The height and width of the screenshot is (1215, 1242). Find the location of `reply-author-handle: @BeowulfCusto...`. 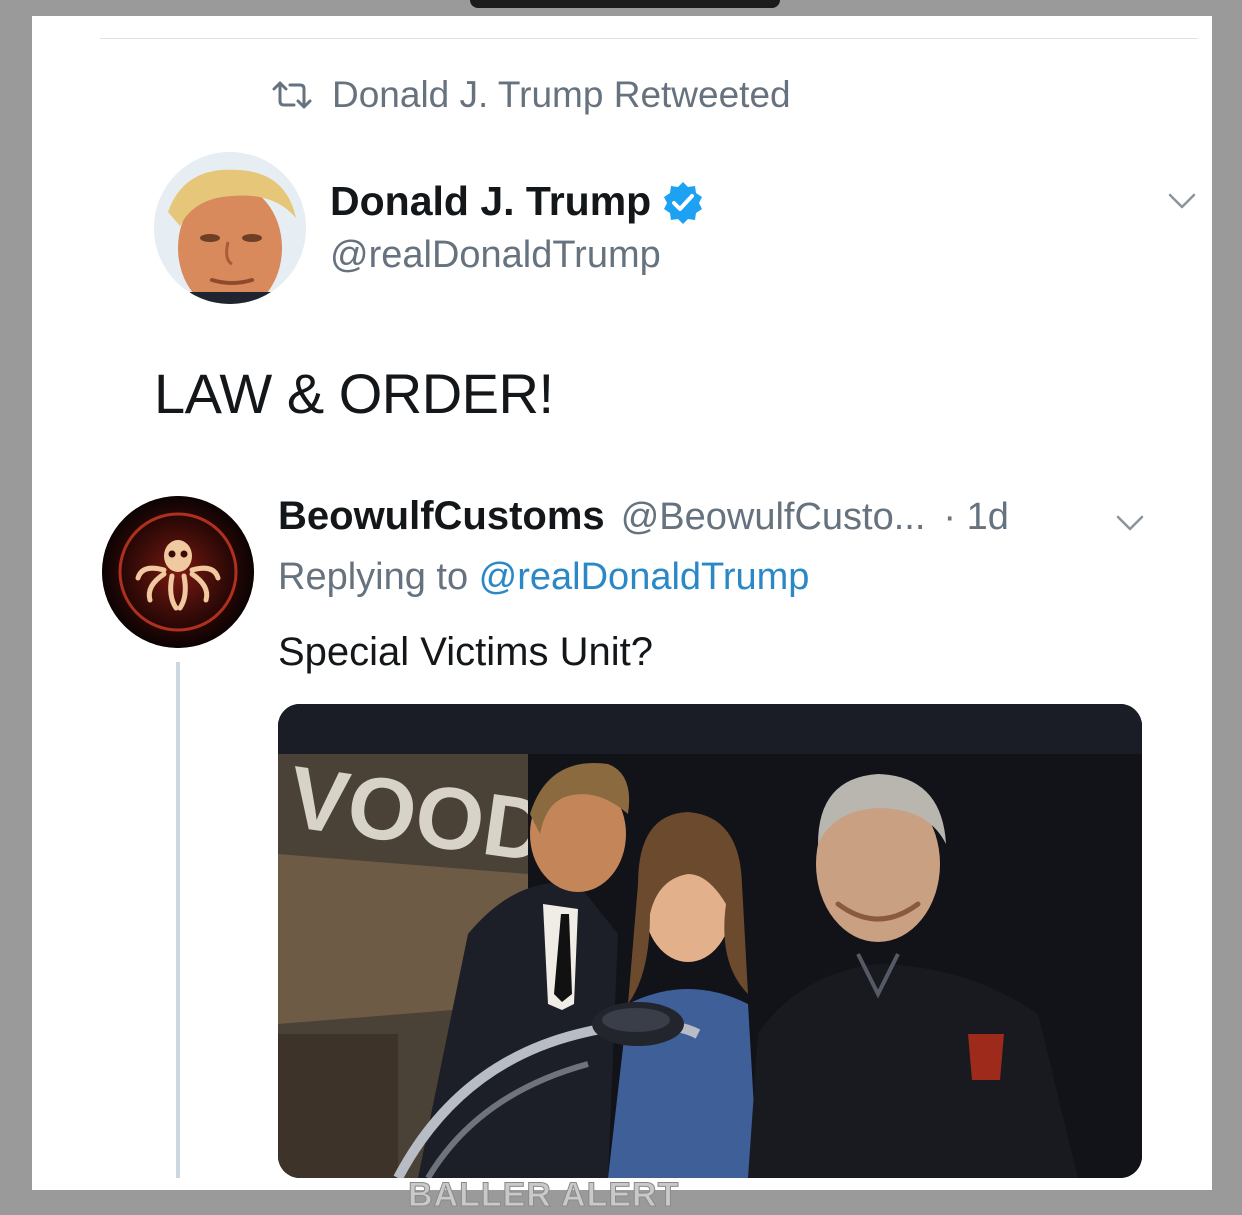

reply-author-handle: @BeowulfCusto... is located at coordinates (773, 517).